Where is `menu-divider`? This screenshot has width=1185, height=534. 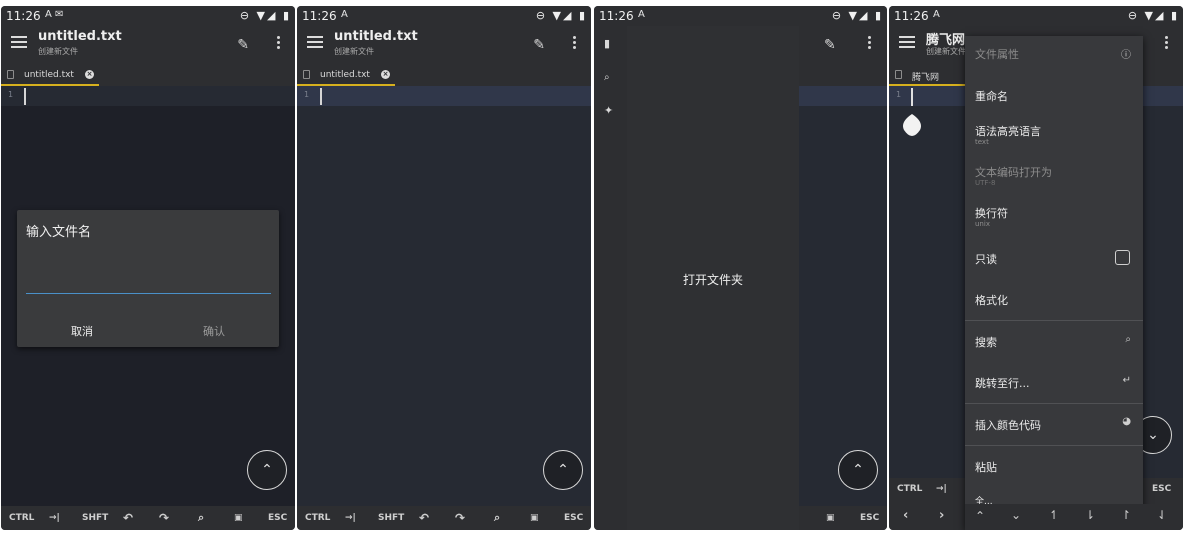 menu-divider is located at coordinates (1054, 403).